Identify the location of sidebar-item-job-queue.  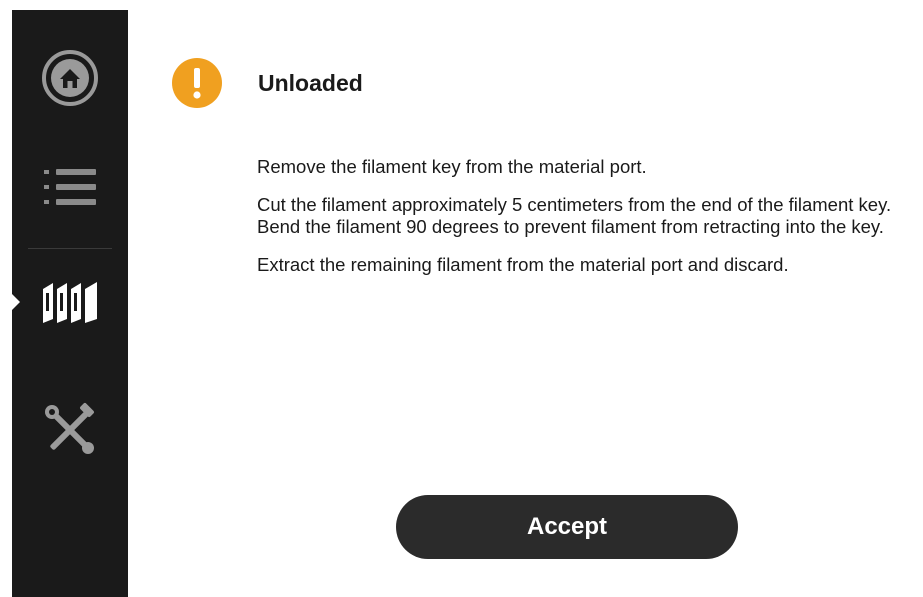
(70, 187).